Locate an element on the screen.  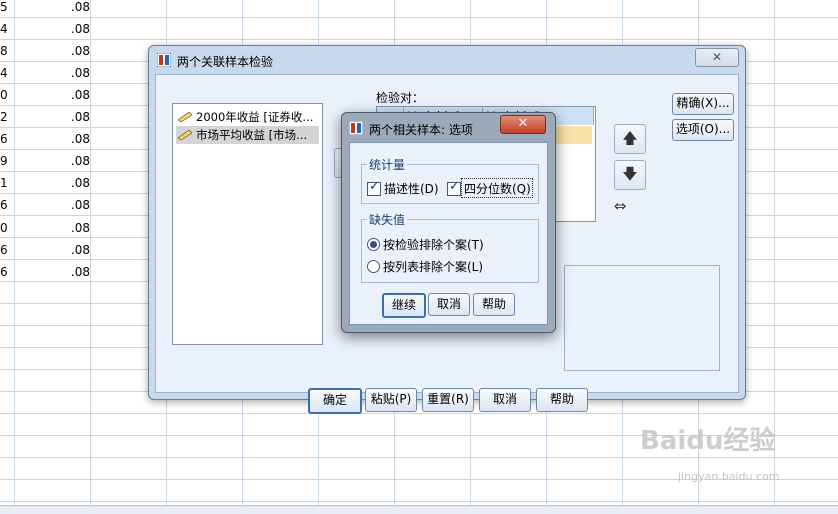
row-number-cell: 5 is located at coordinates (6, 7).